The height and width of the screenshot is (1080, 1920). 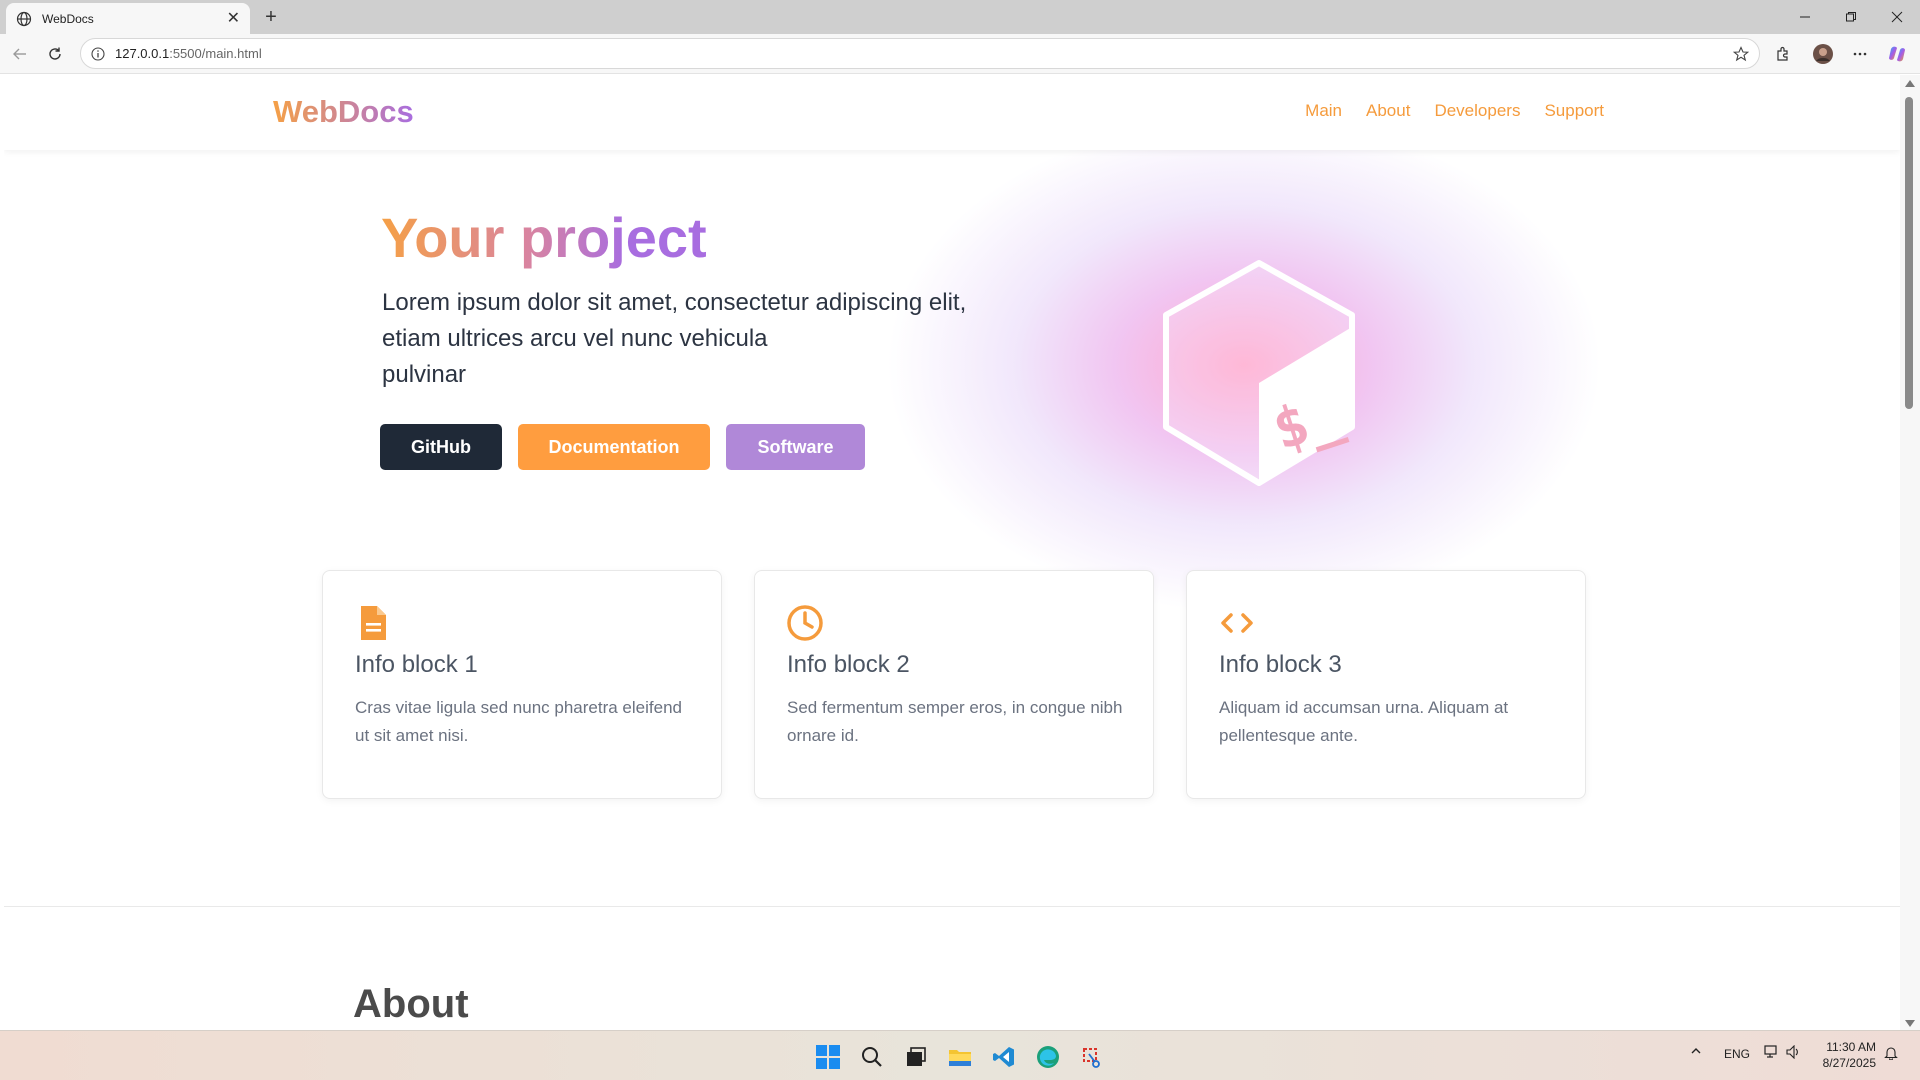 What do you see at coordinates (343, 112) in the screenshot?
I see `site-logo: WebDocs` at bounding box center [343, 112].